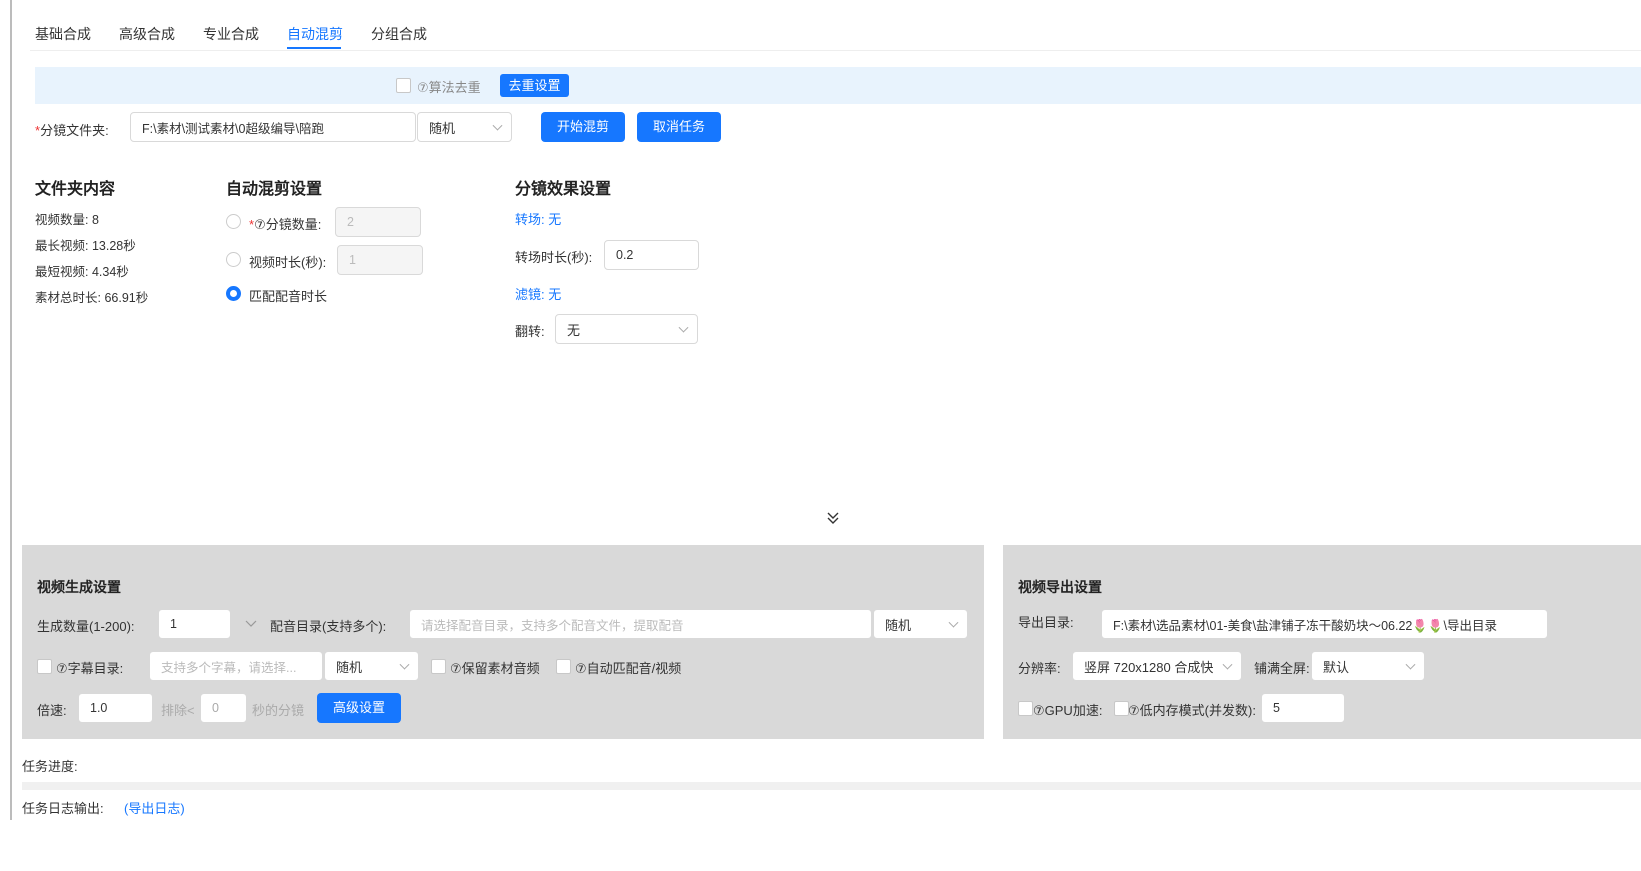  Describe the element at coordinates (1149, 667) in the screenshot. I see `resolution-value: 竖屏 720x1280 合成快` at that location.